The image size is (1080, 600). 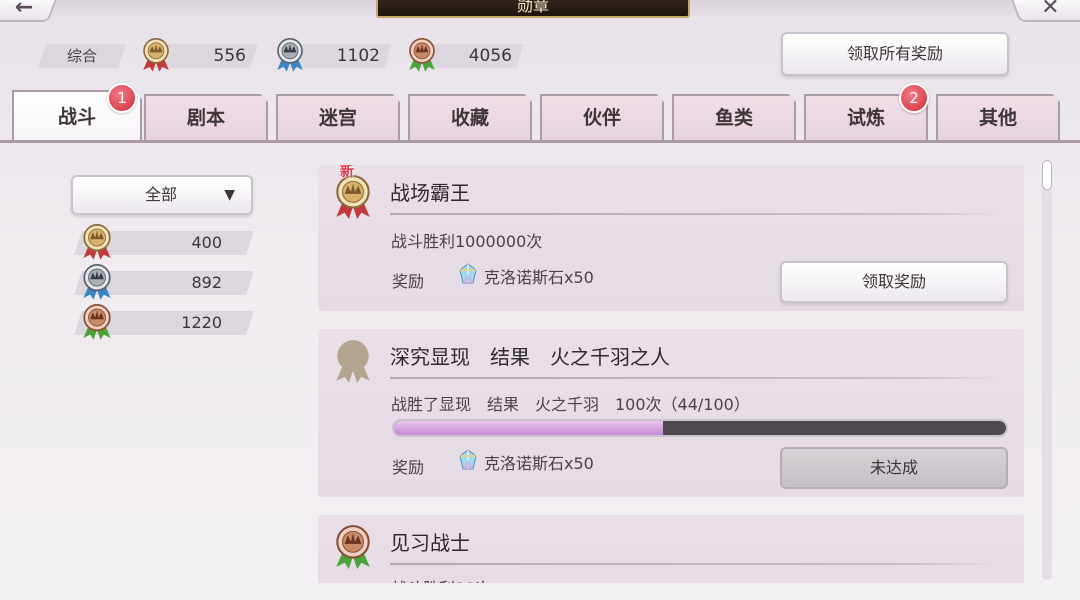 What do you see at coordinates (734, 117) in the screenshot?
I see `tab-fish: 鱼类` at bounding box center [734, 117].